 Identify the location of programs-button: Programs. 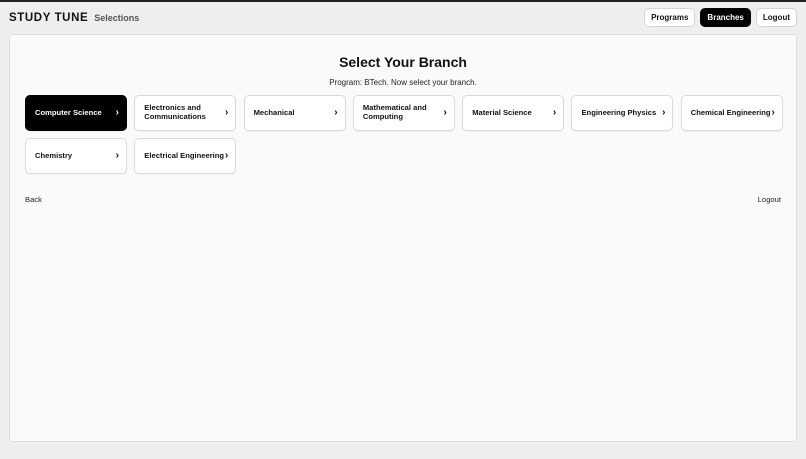
(670, 17).